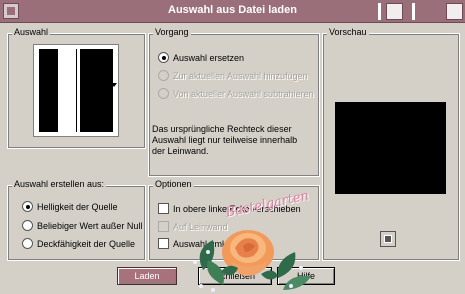 This screenshot has width=465, height=294. I want to click on auswahl-group: Auswahl, so click(76, 88).